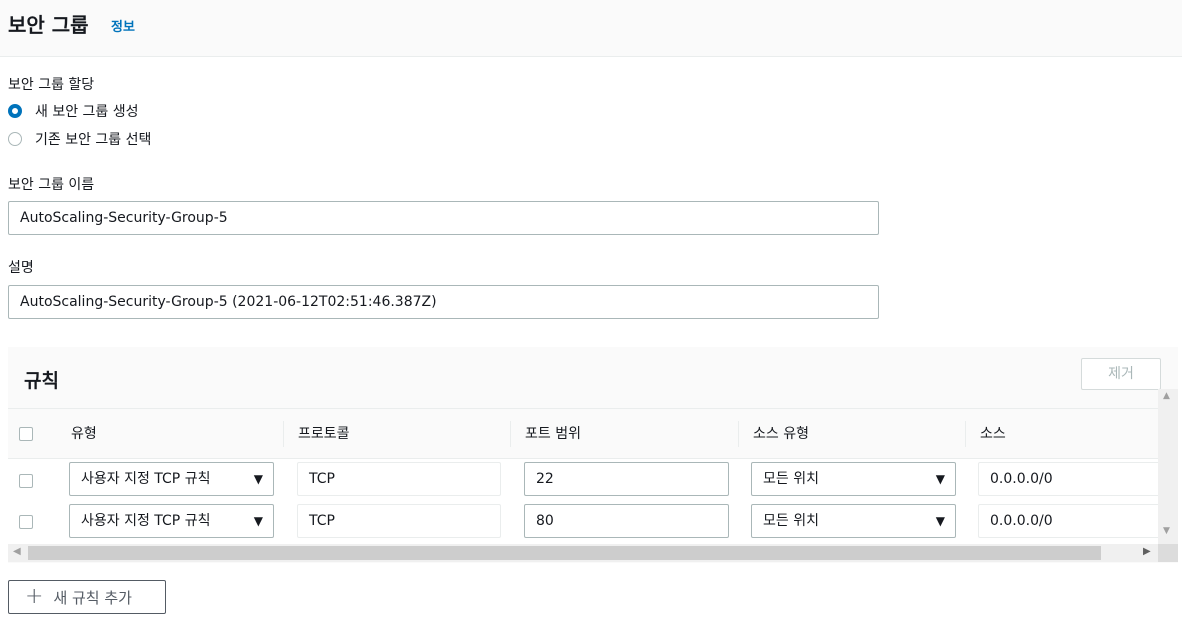 The height and width of the screenshot is (629, 1182). What do you see at coordinates (1168, 553) in the screenshot?
I see `scrollbar-corner` at bounding box center [1168, 553].